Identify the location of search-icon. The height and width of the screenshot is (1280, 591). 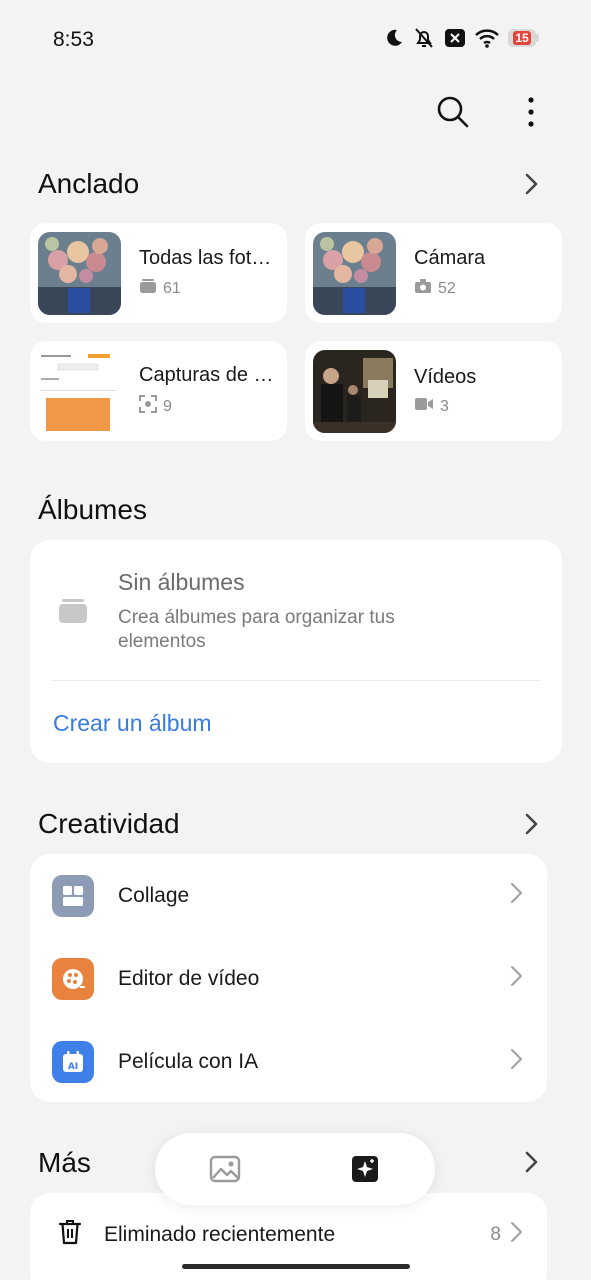
(453, 112).